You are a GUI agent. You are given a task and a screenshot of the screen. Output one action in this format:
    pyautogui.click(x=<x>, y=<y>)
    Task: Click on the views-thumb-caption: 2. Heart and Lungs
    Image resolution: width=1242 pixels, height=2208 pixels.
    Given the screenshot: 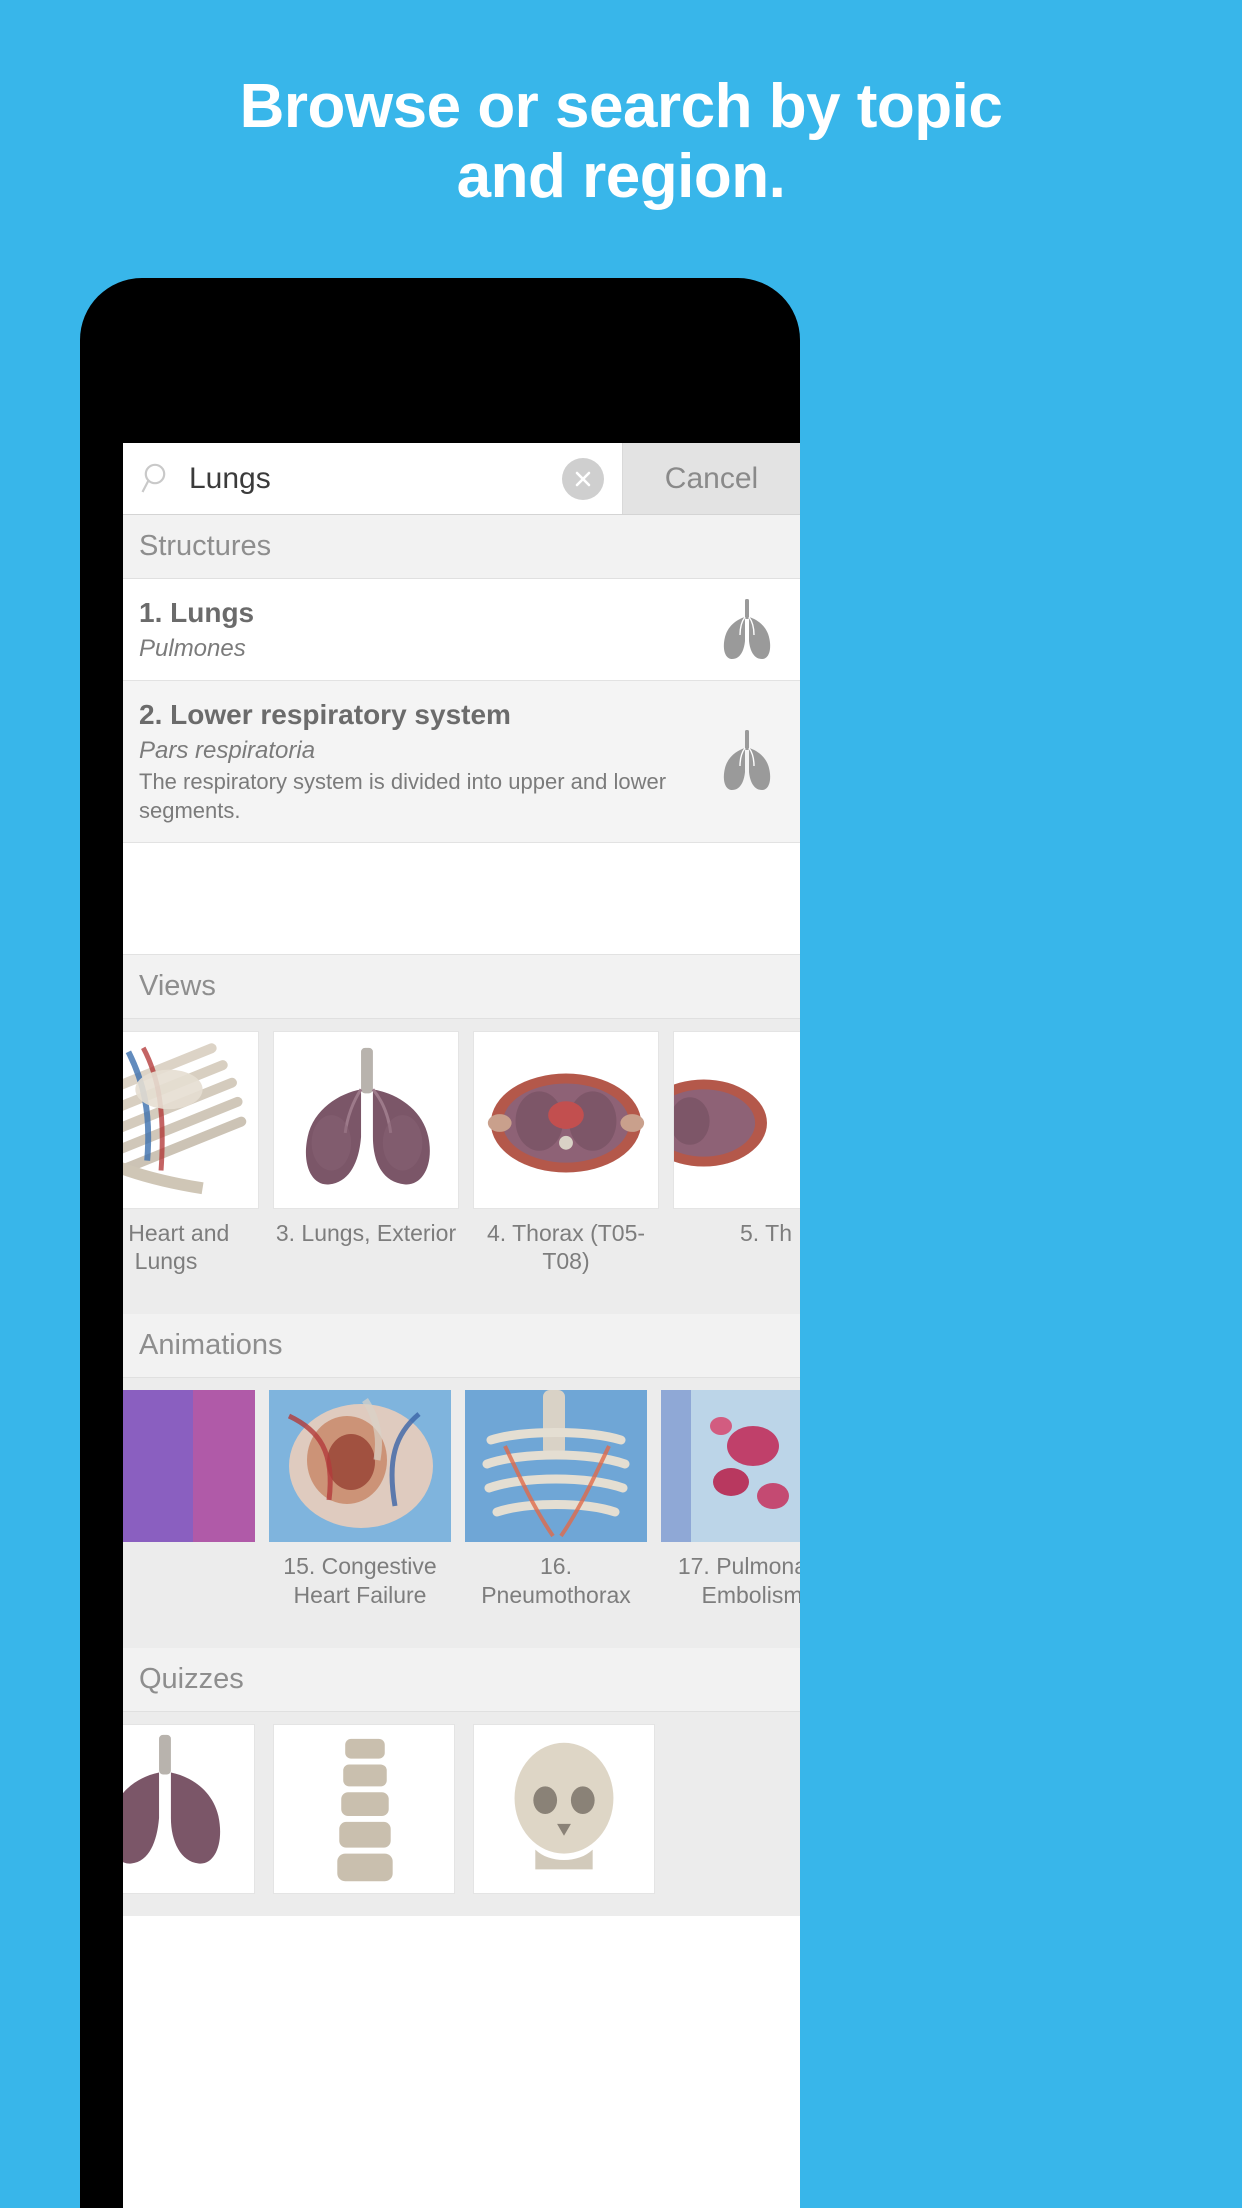 What is the action you would take?
    pyautogui.click(x=176, y=1247)
    